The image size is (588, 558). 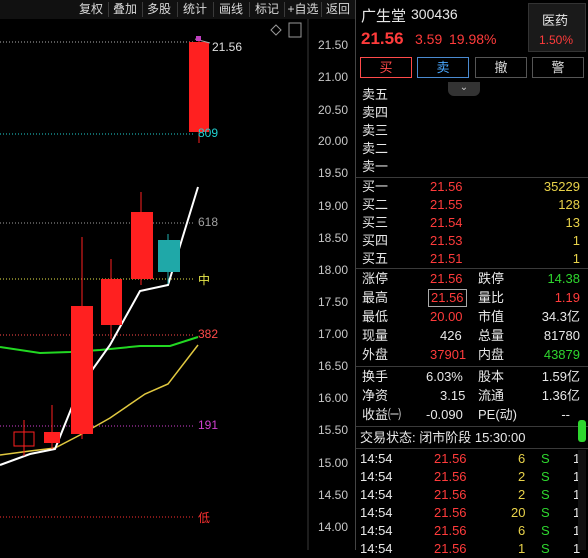 What do you see at coordinates (471, 186) in the screenshot?
I see `bid-row-1: 买一 21.56 35229` at bounding box center [471, 186].